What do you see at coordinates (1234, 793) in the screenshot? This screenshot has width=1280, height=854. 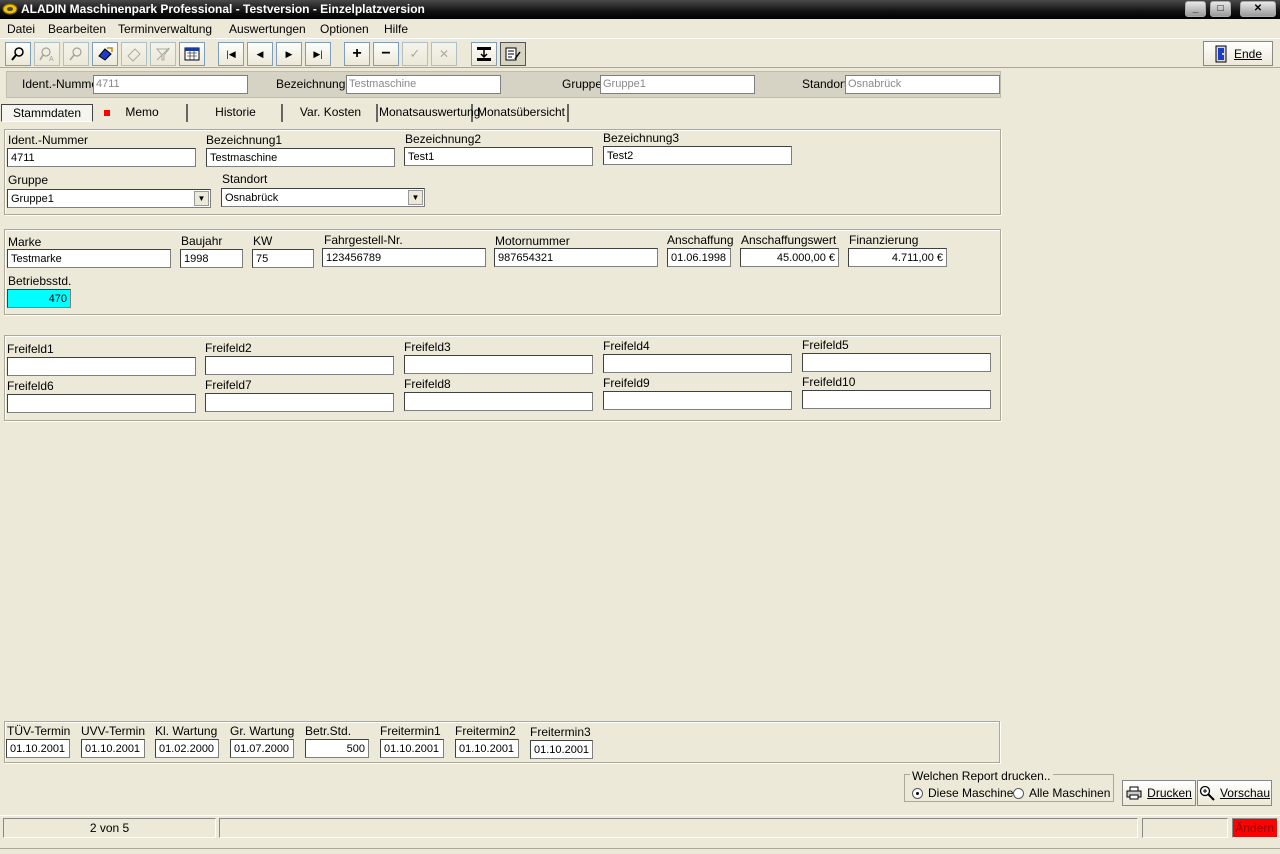 I see `vorschau-button: Vorschau` at bounding box center [1234, 793].